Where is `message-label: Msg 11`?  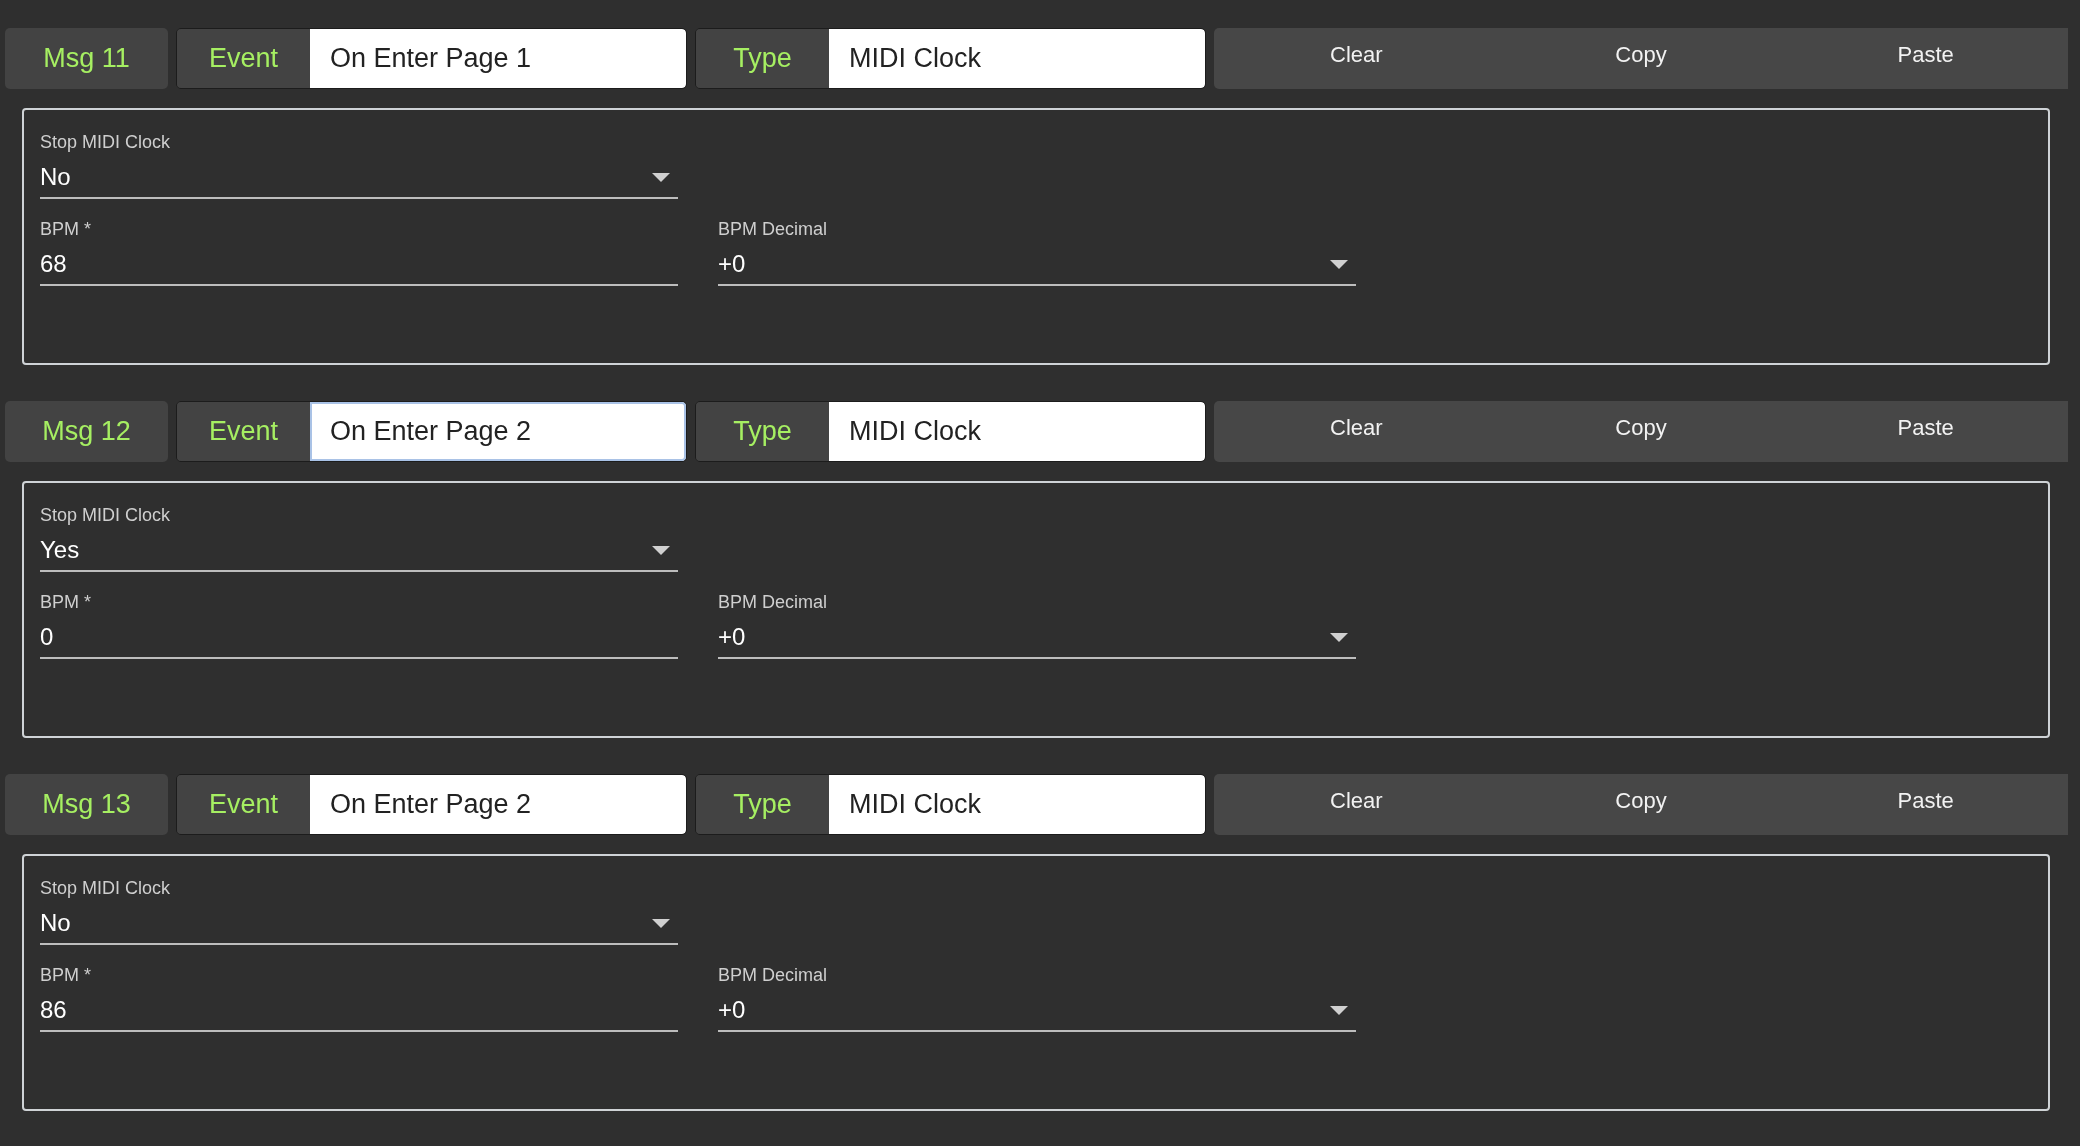
message-label: Msg 11 is located at coordinates (86, 58).